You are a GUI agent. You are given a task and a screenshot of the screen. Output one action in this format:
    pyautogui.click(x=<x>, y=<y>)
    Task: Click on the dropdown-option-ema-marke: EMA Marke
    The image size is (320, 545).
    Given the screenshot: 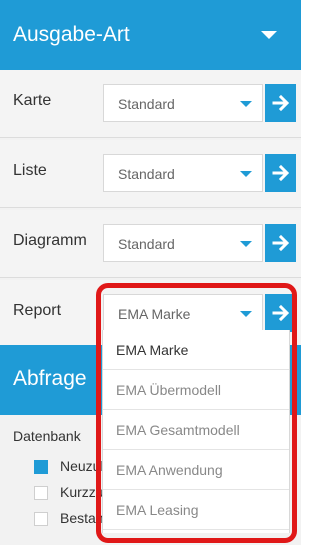 What is the action you would take?
    pyautogui.click(x=196, y=350)
    